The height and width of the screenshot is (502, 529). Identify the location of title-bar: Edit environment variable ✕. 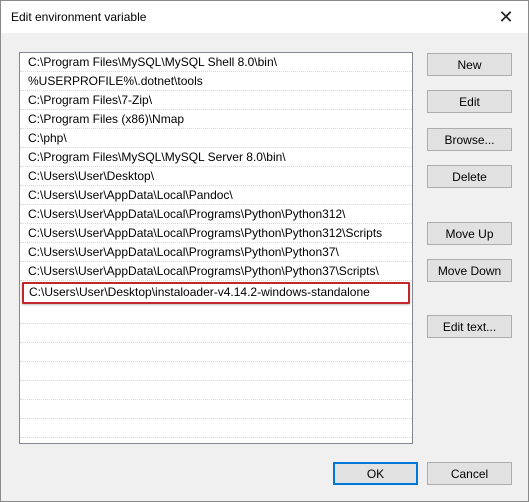
(264, 17).